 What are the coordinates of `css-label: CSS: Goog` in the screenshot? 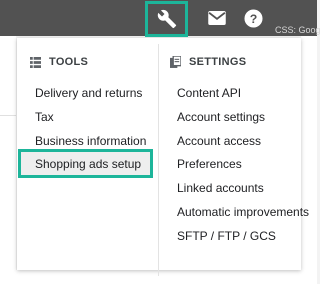 It's located at (297, 30).